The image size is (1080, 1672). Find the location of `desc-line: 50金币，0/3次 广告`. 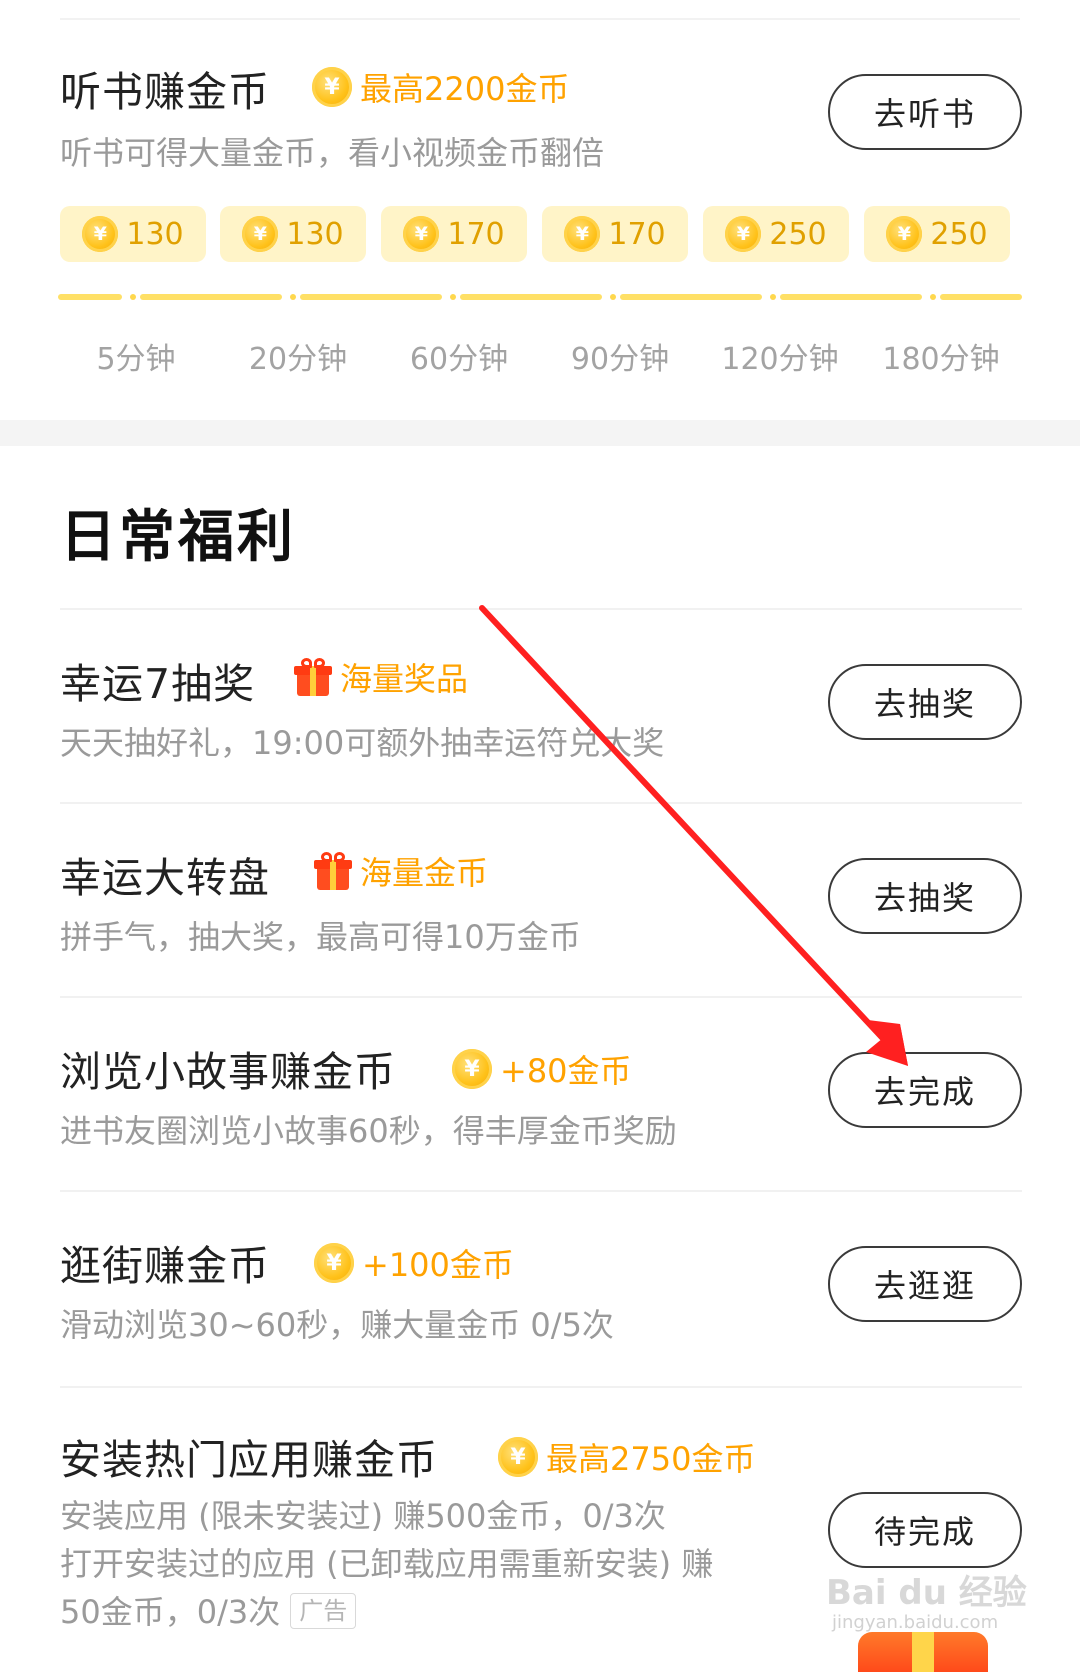

desc-line: 50金币，0/3次 广告 is located at coordinates (410, 1612).